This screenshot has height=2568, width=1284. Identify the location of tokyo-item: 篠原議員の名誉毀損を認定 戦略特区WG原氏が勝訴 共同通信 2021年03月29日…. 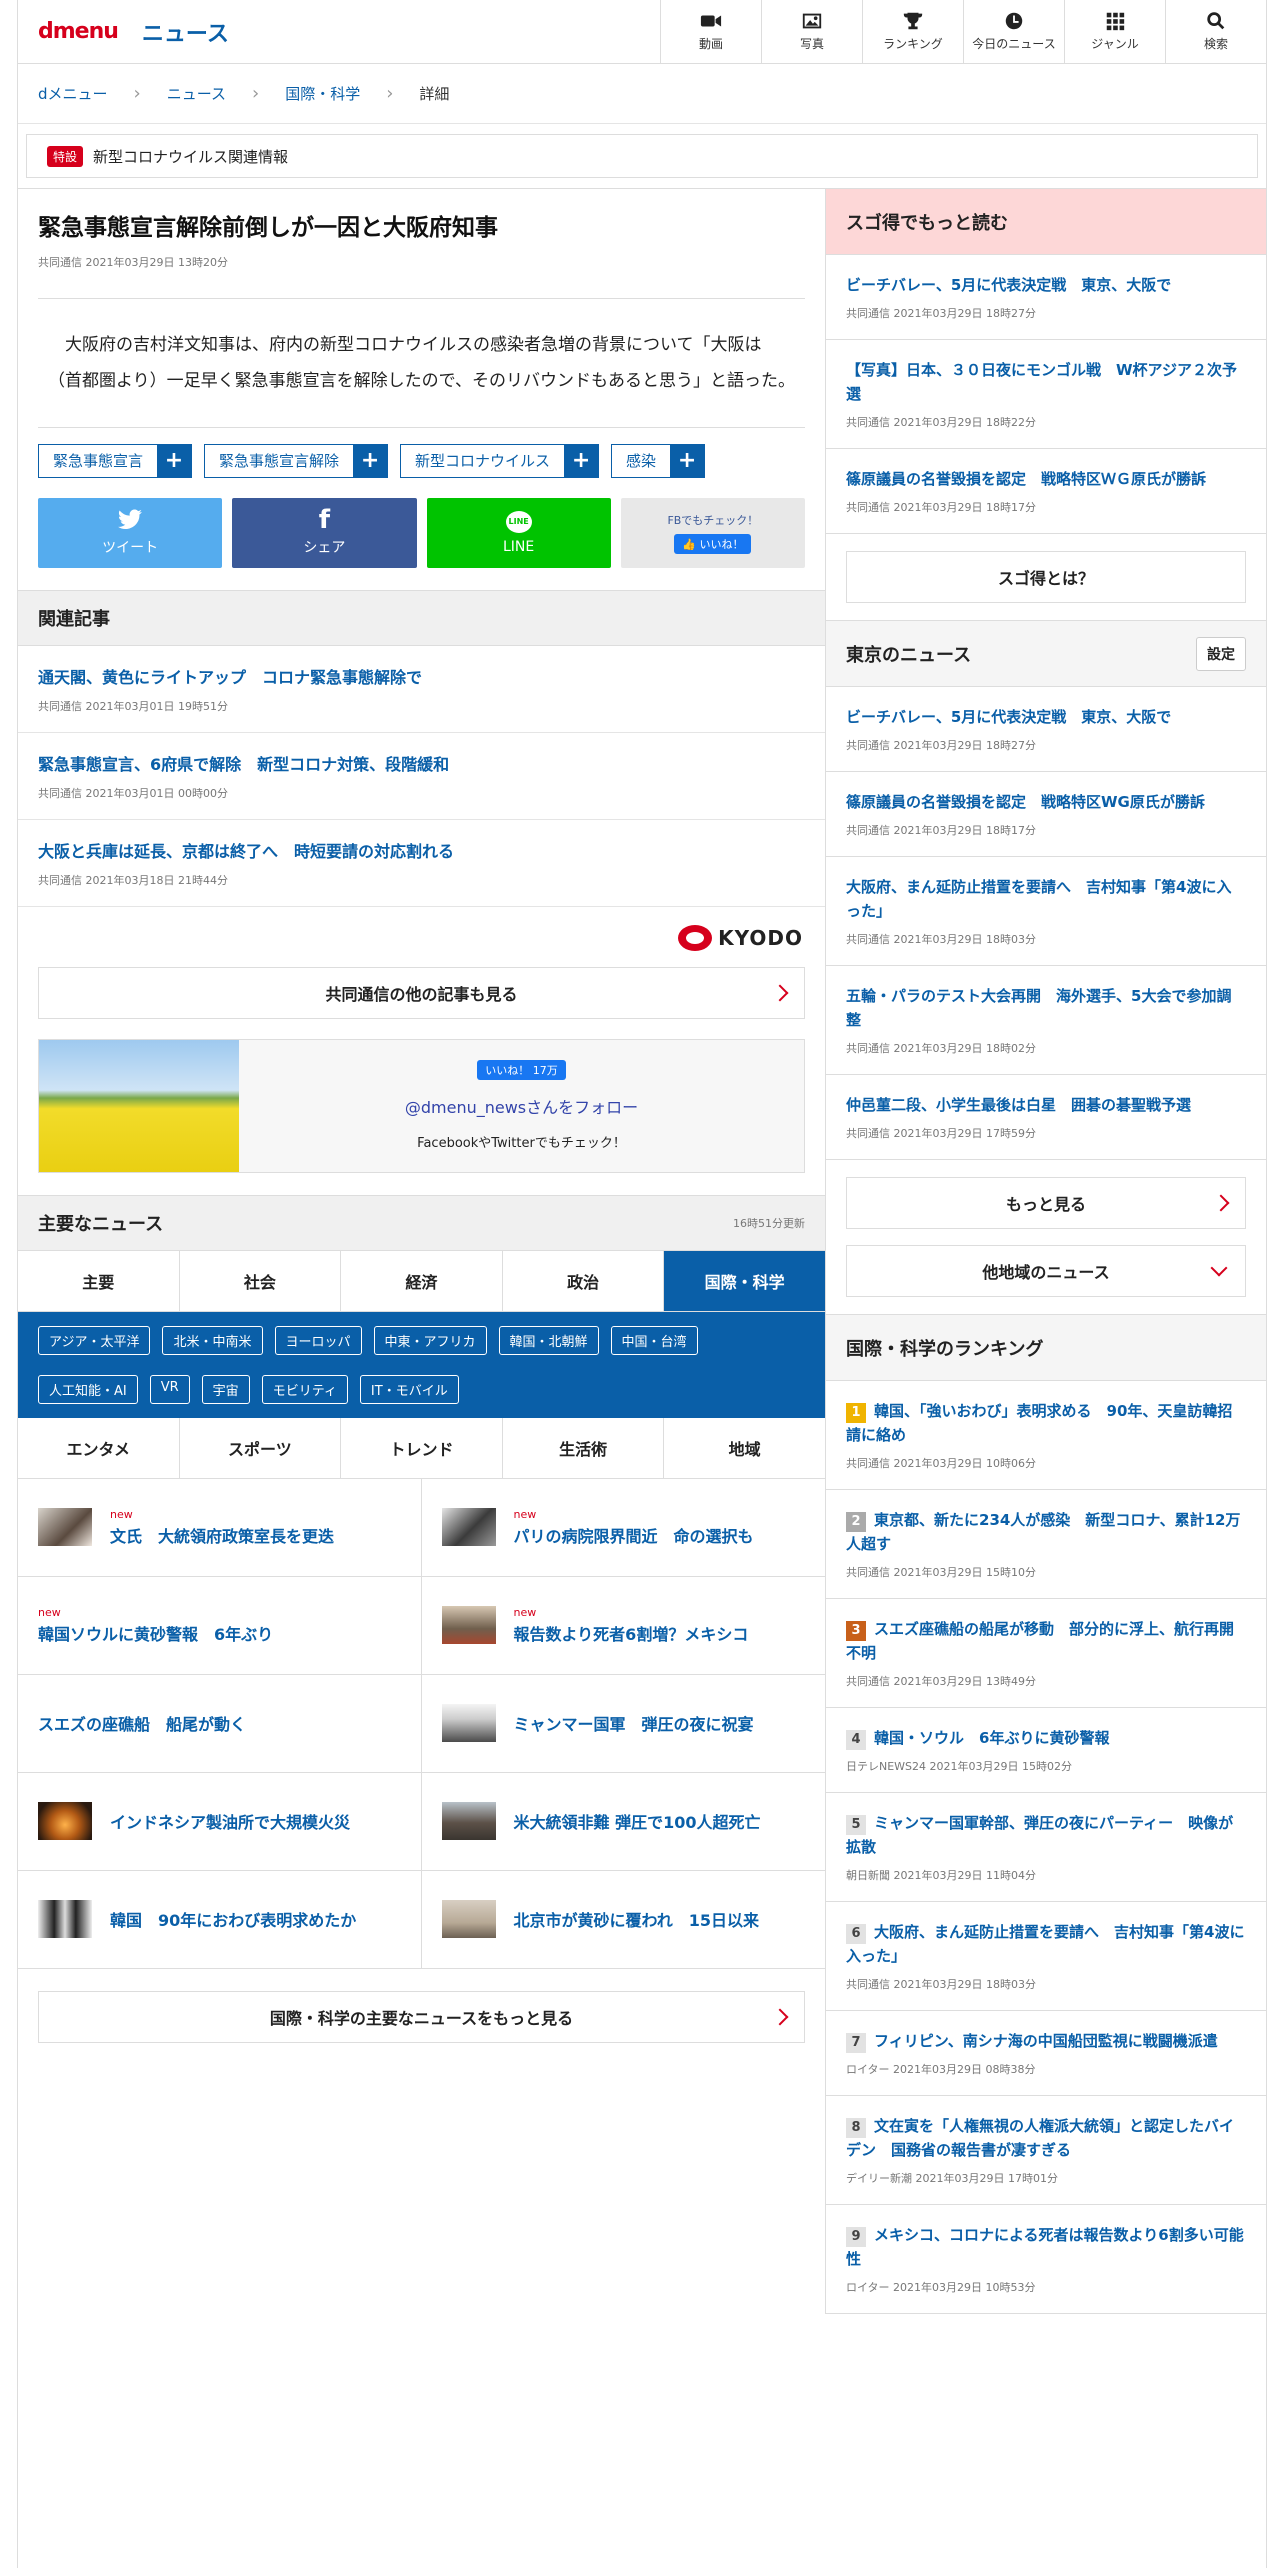
(1046, 814).